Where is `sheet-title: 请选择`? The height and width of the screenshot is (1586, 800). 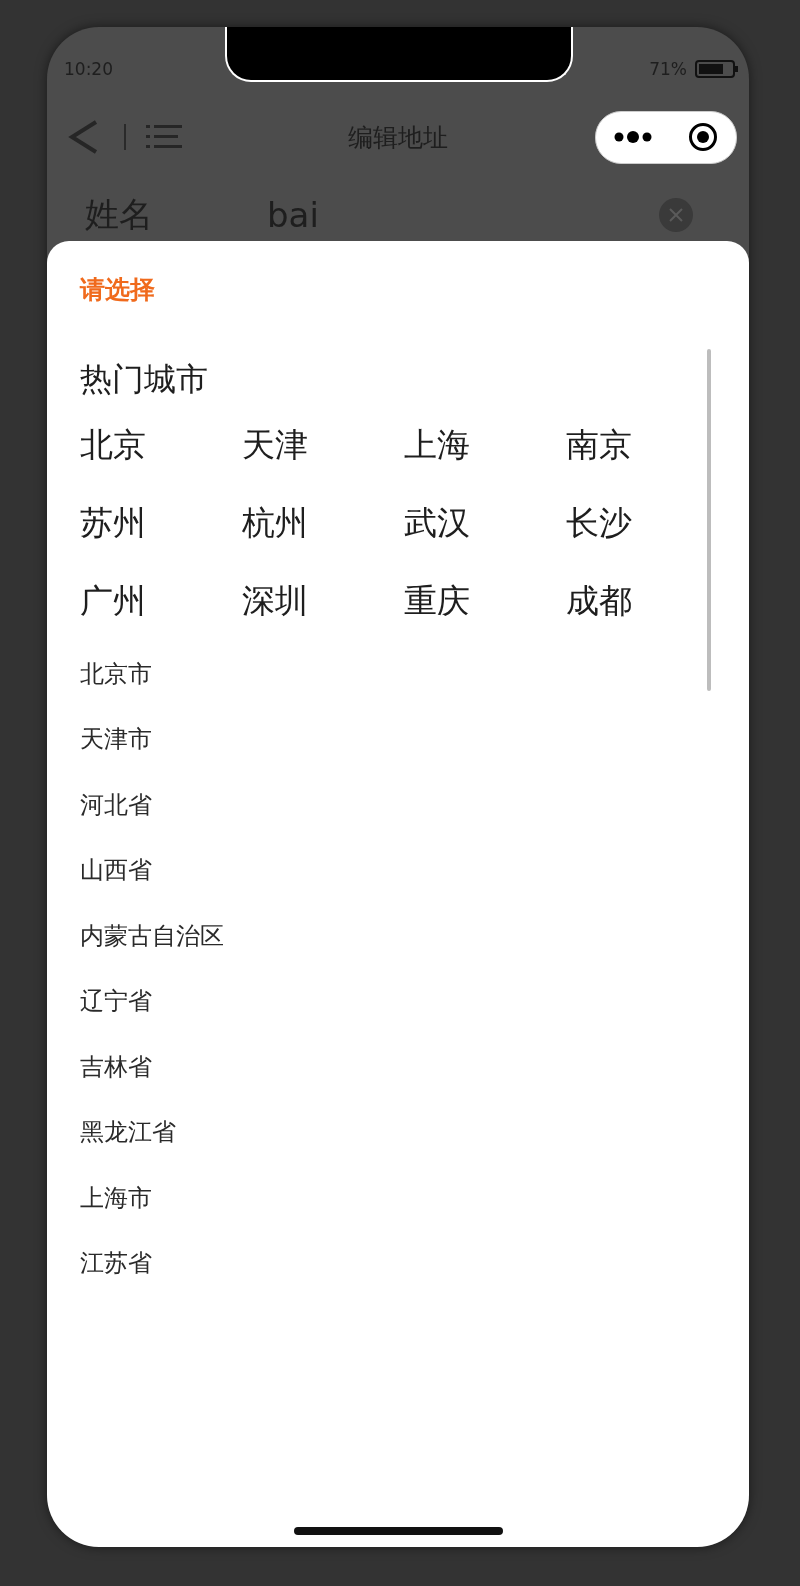
sheet-title: 请选择 is located at coordinates (118, 289).